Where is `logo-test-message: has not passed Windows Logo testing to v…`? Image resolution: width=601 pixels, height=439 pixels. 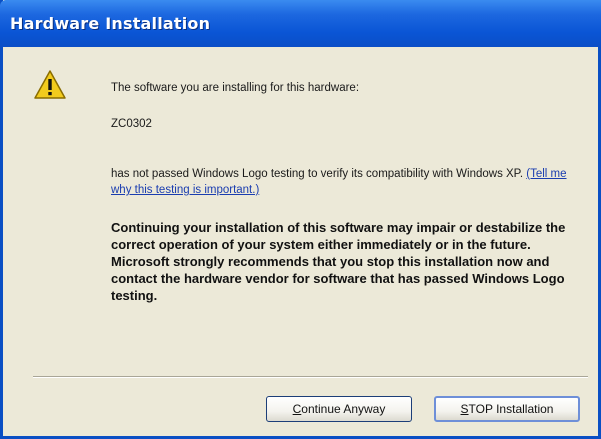
logo-test-message: has not passed Windows Logo testing to v… is located at coordinates (319, 174).